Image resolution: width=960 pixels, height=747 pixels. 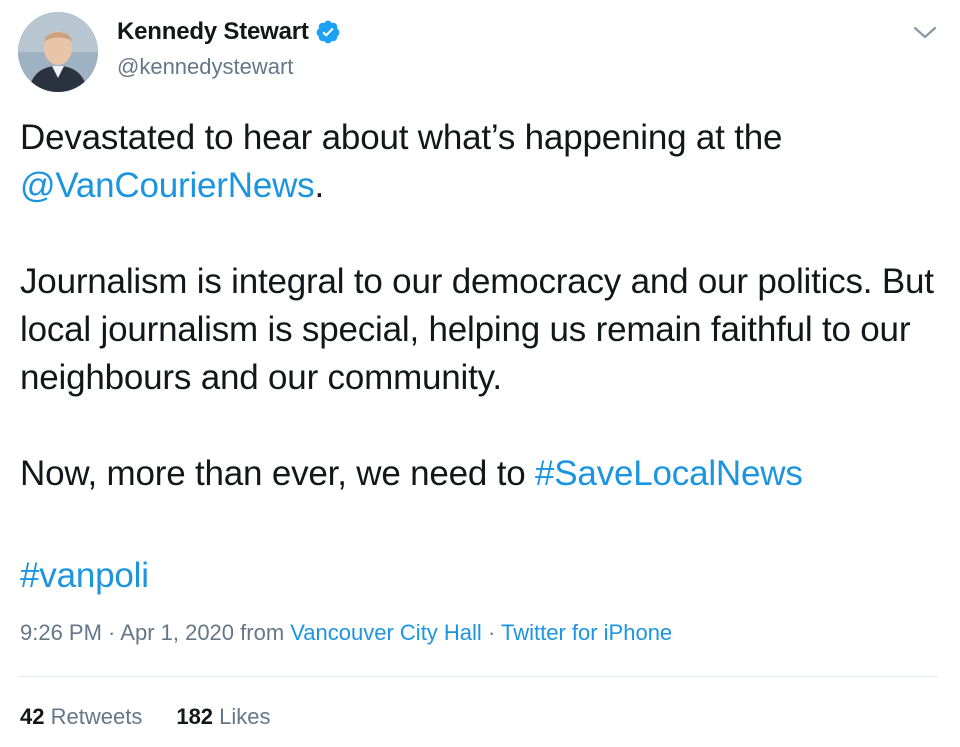 I want to click on mention-link: @VanCourierNews, so click(x=167, y=185).